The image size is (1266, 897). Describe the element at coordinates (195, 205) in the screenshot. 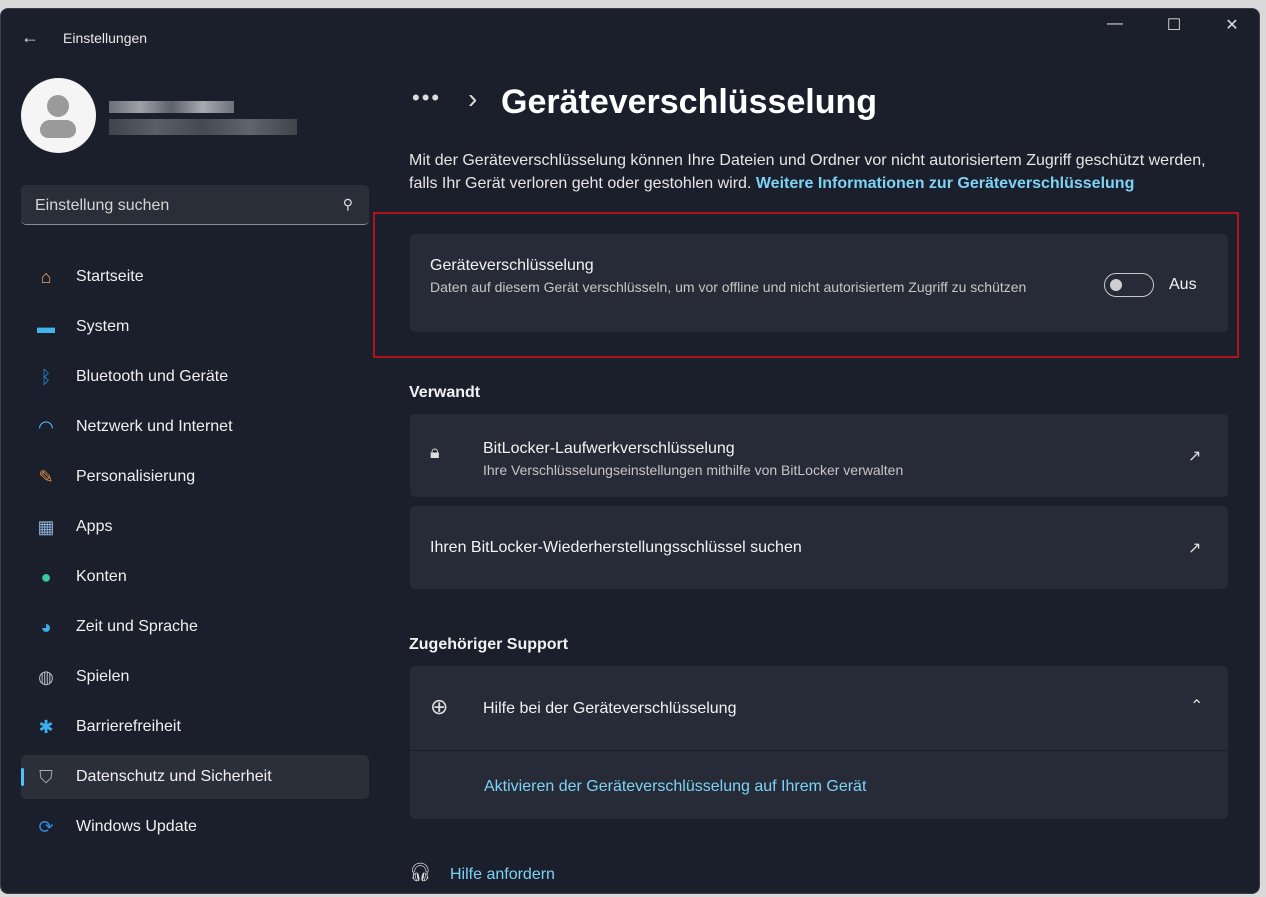

I see `search-input: Einstellung suchen ⚲` at that location.